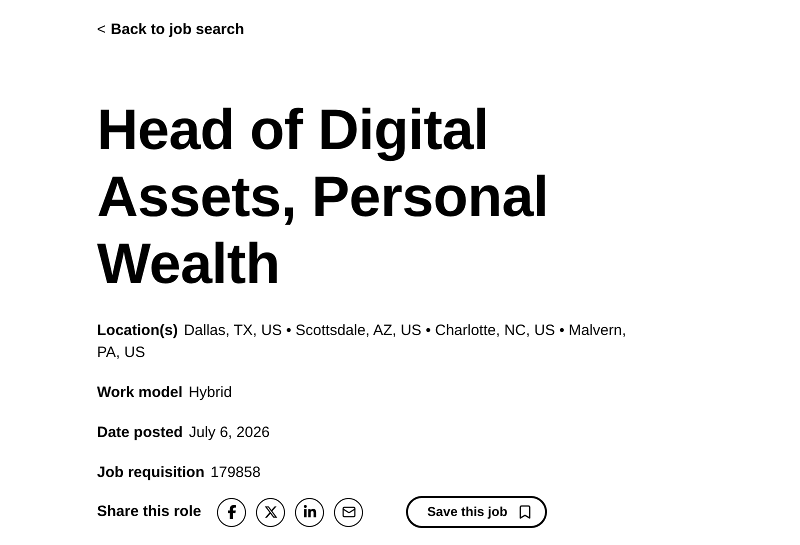 This screenshot has height=545, width=800. What do you see at coordinates (101, 30) in the screenshot?
I see `chevron-icon: <` at bounding box center [101, 30].